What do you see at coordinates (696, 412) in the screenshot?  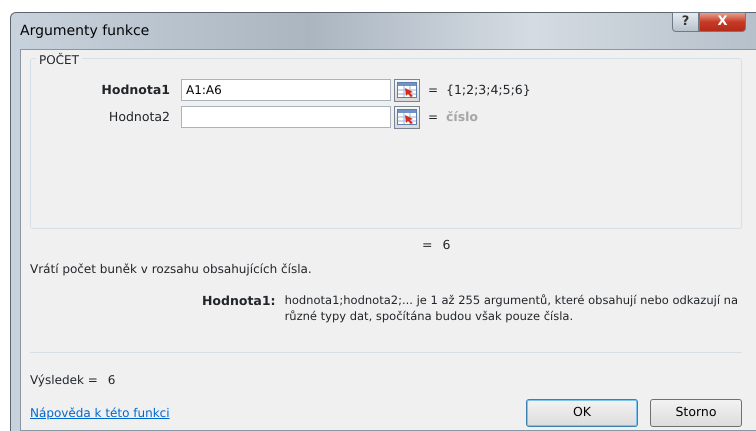 I see `cancel-button: Storno` at bounding box center [696, 412].